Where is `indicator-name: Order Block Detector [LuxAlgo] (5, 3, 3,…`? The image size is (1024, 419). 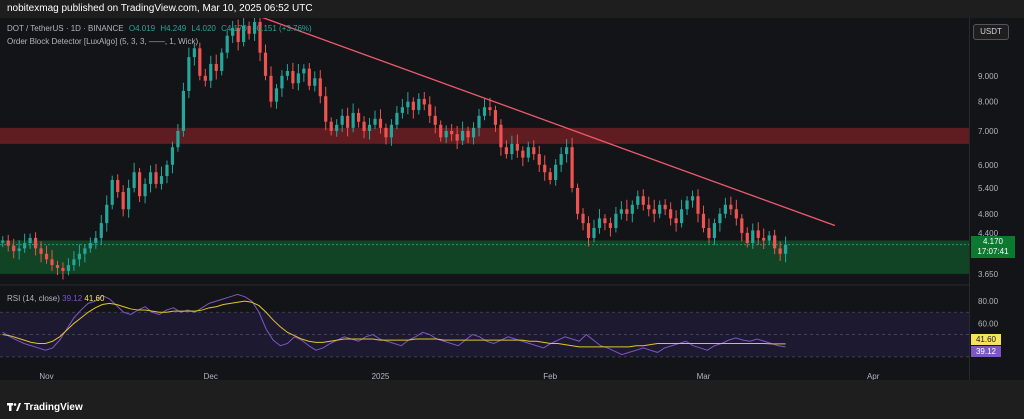
indicator-name: Order Block Detector [LuxAlgo] (5, 3, 3,… is located at coordinates (102, 41).